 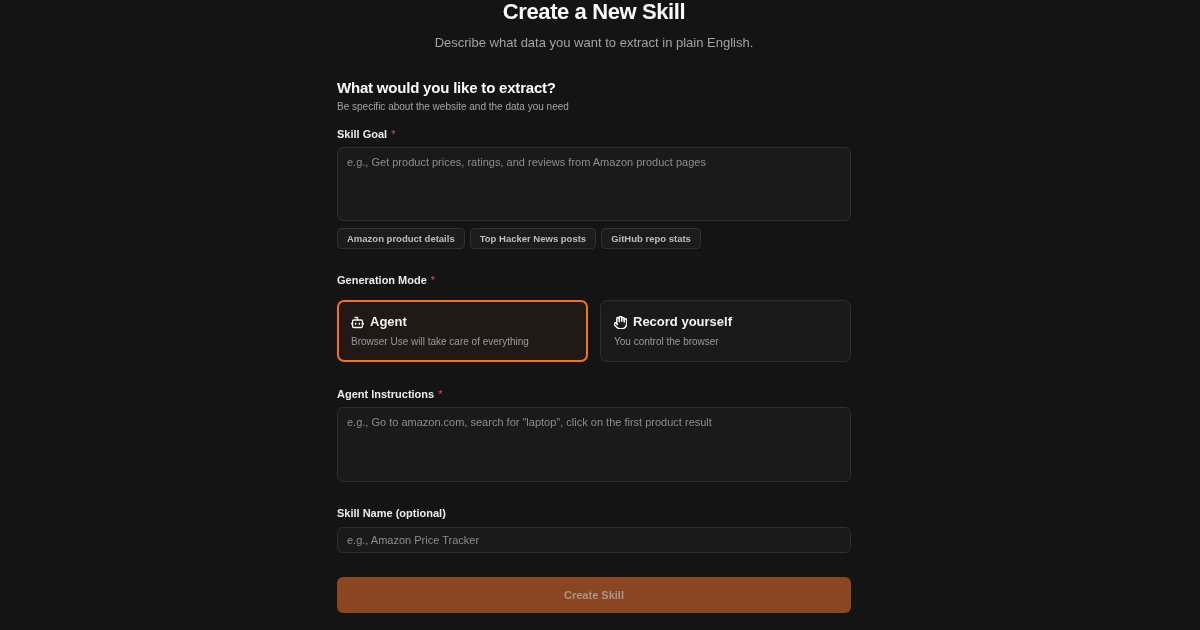 I want to click on field-label: Skill Goal, so click(x=362, y=134).